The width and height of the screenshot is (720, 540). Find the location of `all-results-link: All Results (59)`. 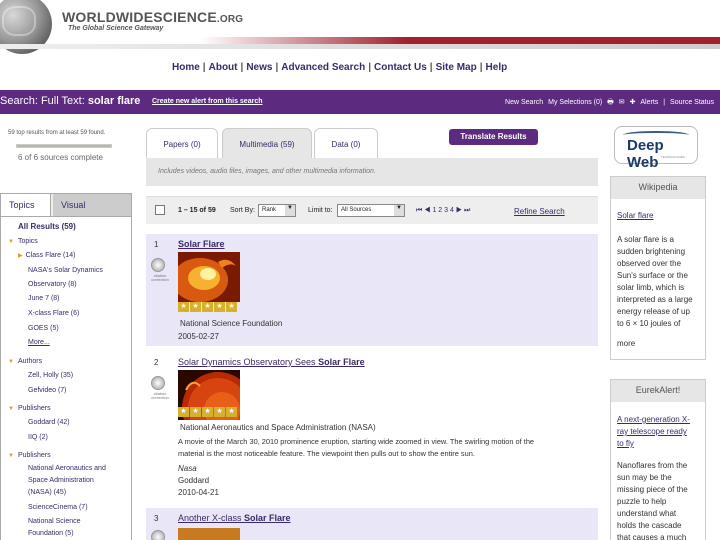

all-results-link: All Results (59) is located at coordinates (47, 226).